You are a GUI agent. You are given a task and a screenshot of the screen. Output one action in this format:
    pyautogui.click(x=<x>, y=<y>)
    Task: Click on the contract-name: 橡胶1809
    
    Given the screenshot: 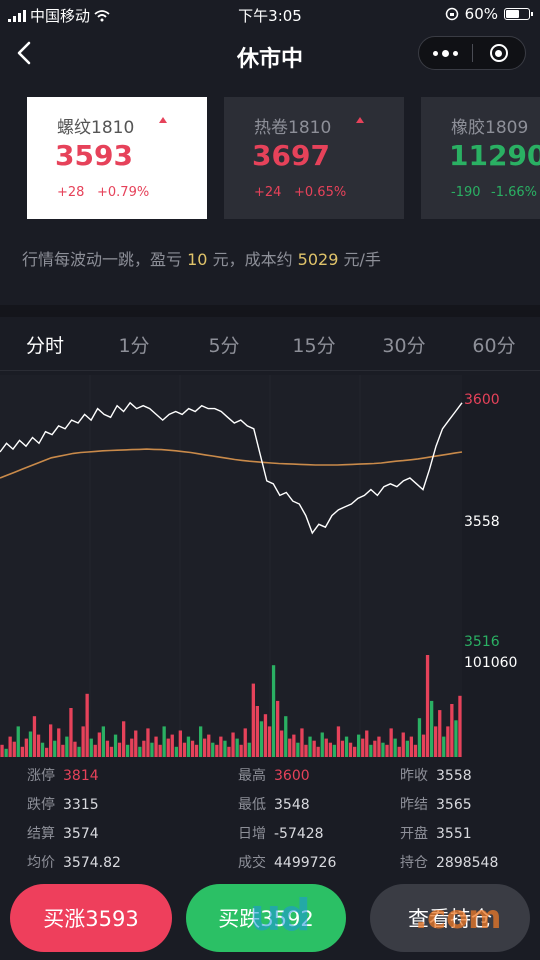 What is the action you would take?
    pyautogui.click(x=490, y=128)
    